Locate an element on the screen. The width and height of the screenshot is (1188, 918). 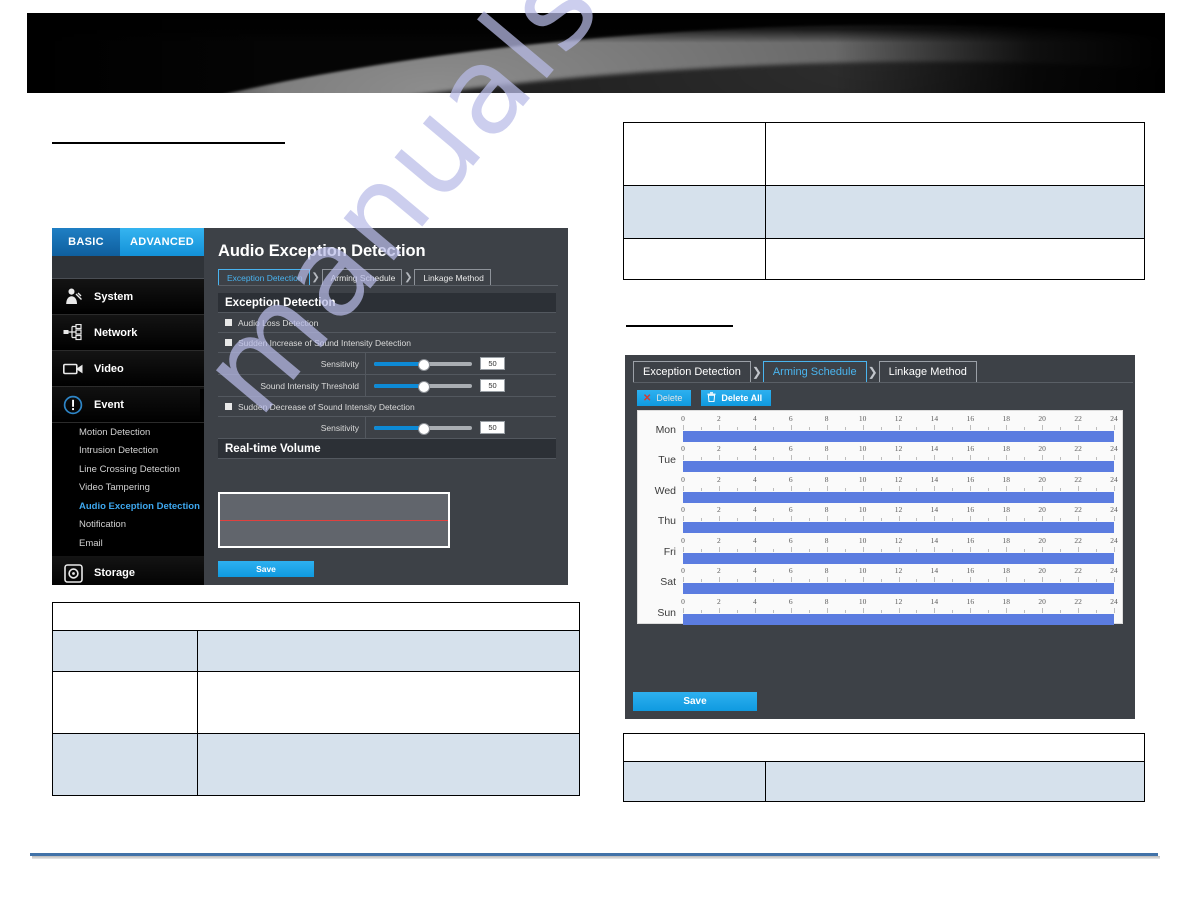
tab-advanced: ADVANCED is located at coordinates (162, 242).